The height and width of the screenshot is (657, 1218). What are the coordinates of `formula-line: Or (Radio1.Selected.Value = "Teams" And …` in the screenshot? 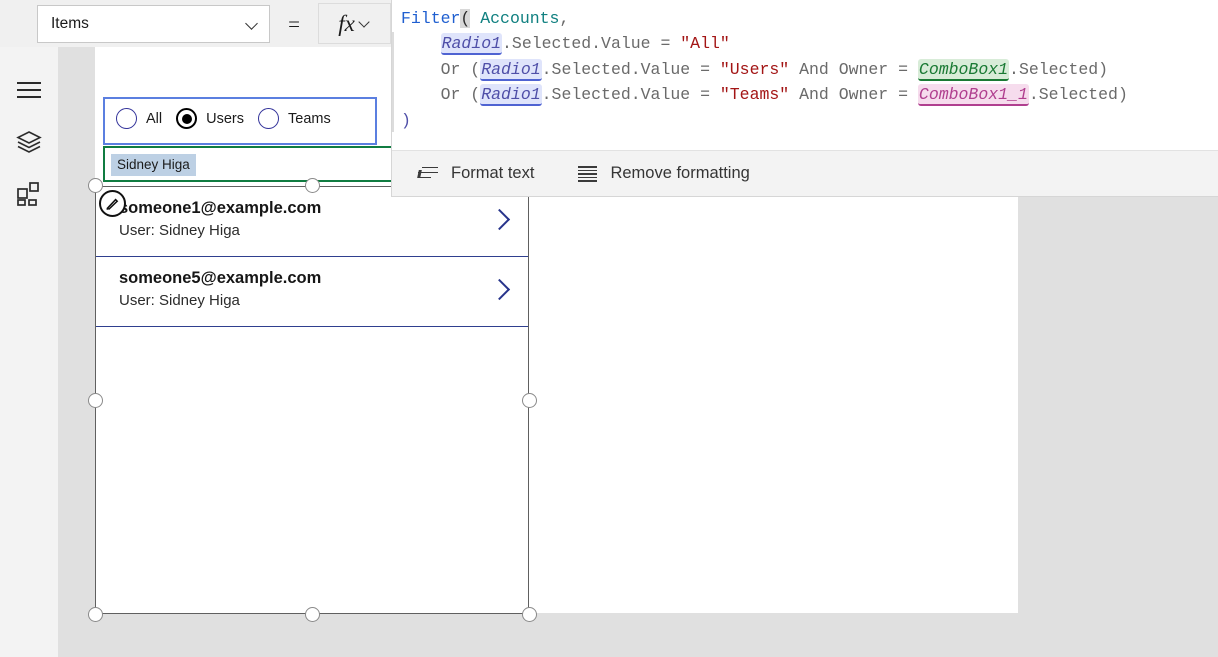 It's located at (809, 94).